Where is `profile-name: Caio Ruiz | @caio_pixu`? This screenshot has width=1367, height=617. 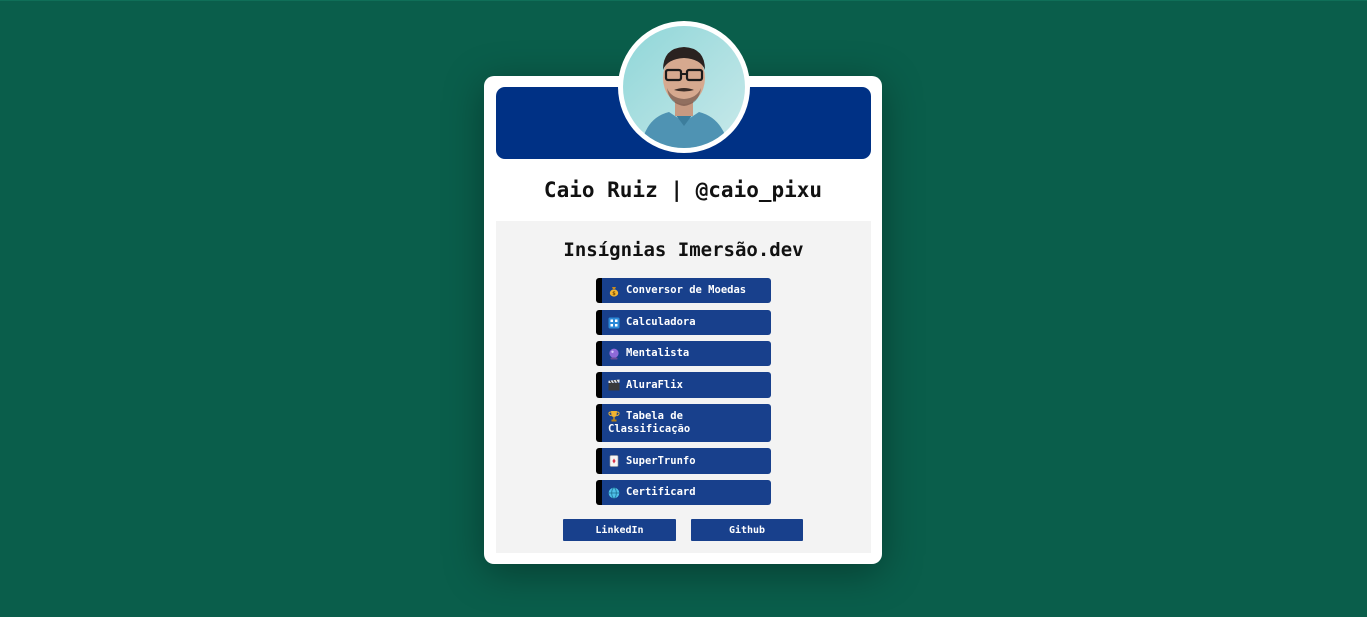 profile-name: Caio Ruiz | @caio_pixu is located at coordinates (683, 190).